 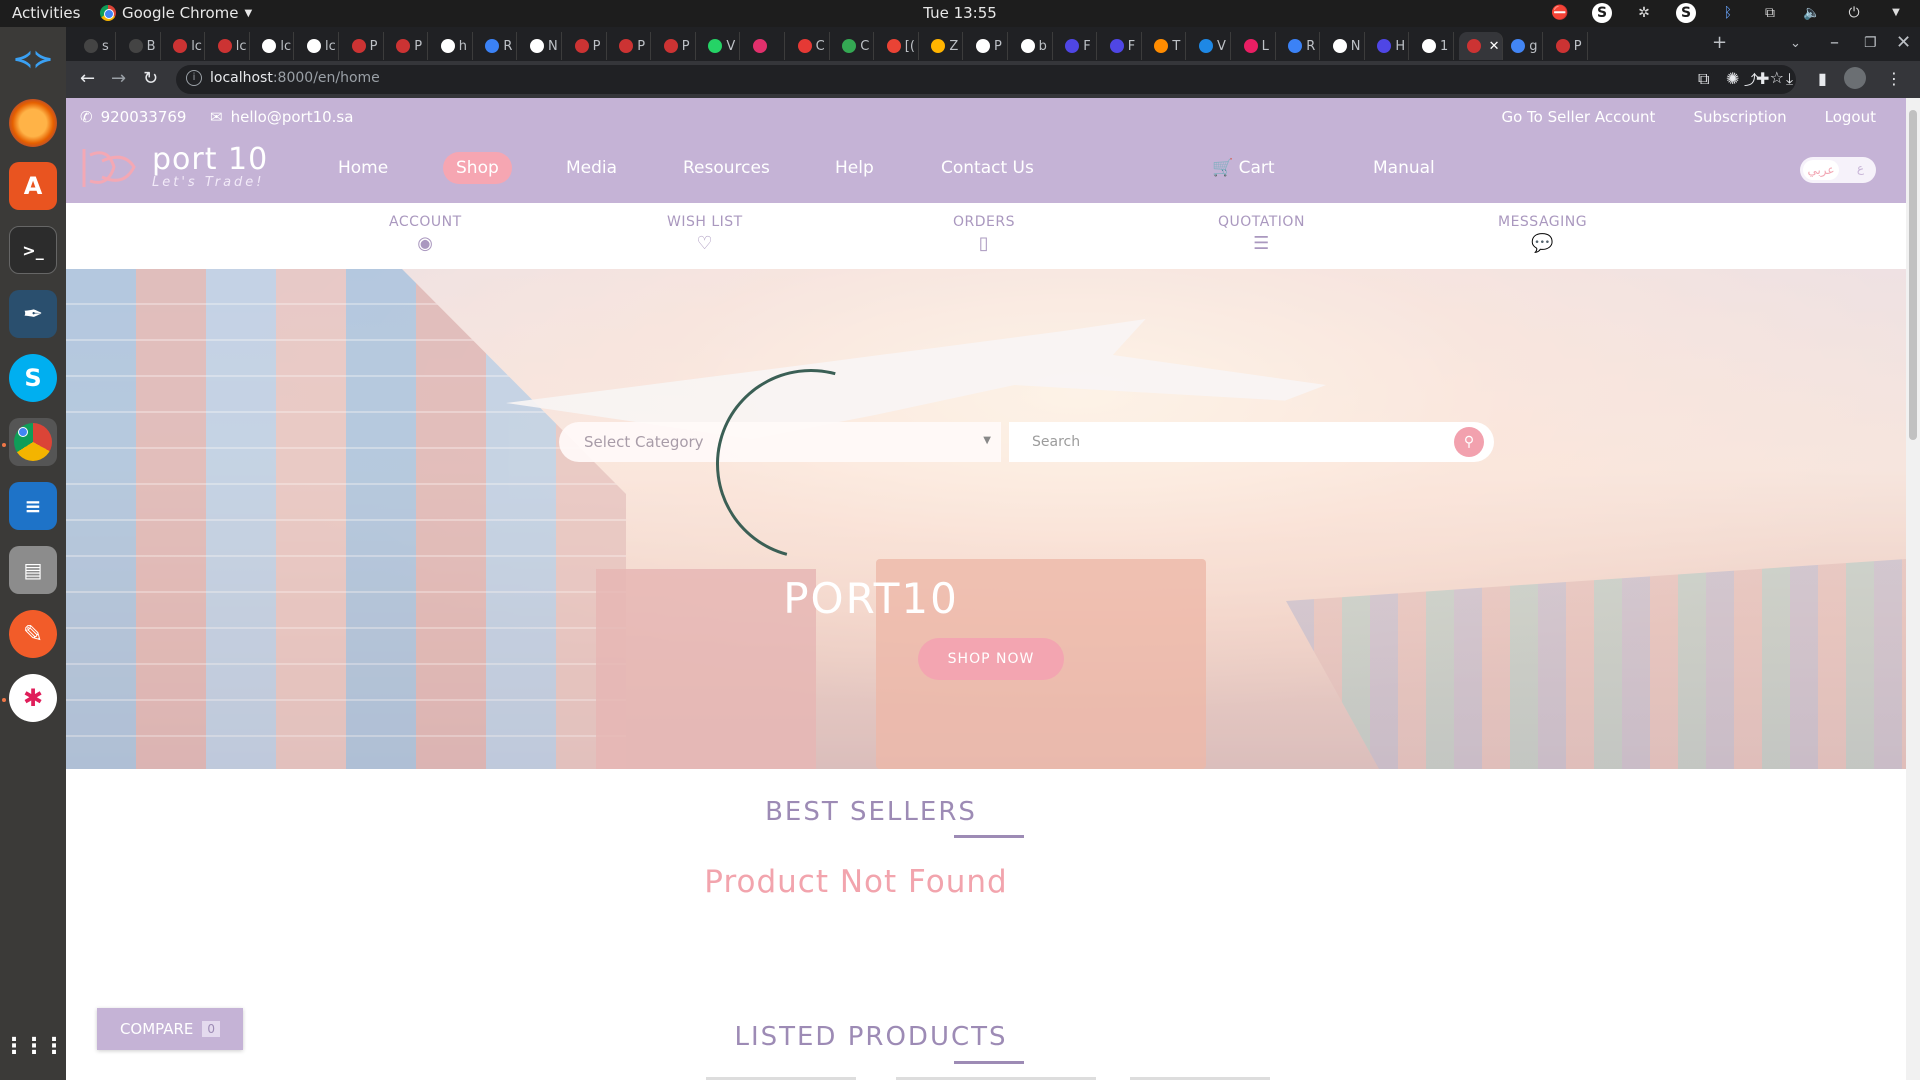 What do you see at coordinates (1256, 46) in the screenshot?
I see `browser-tab: L` at bounding box center [1256, 46].